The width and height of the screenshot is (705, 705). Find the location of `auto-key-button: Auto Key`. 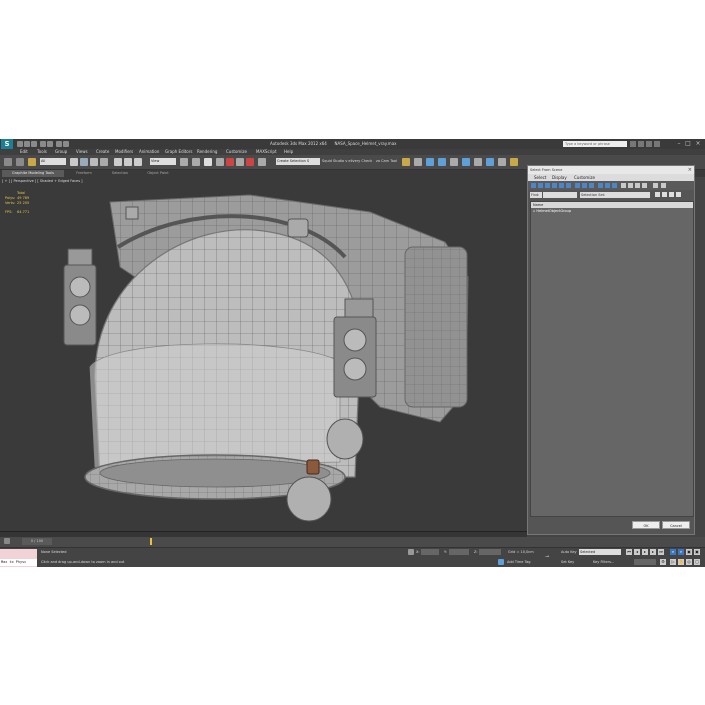

auto-key-button: Auto Key is located at coordinates (569, 552).